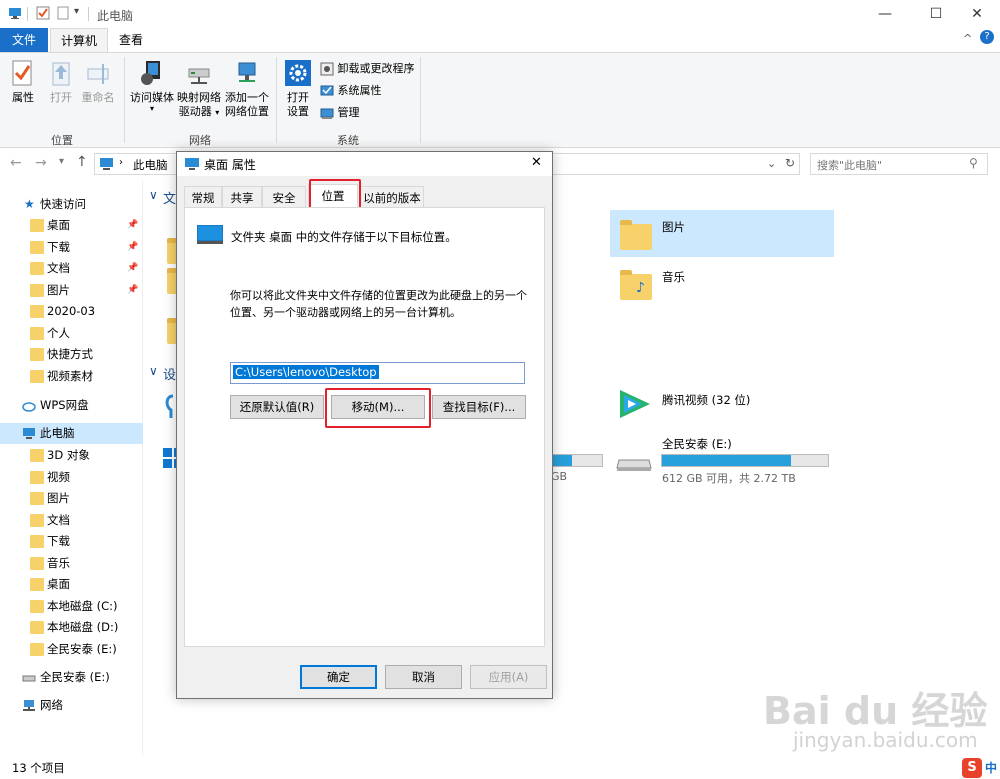  I want to click on close-button: ✕, so click(977, 14).